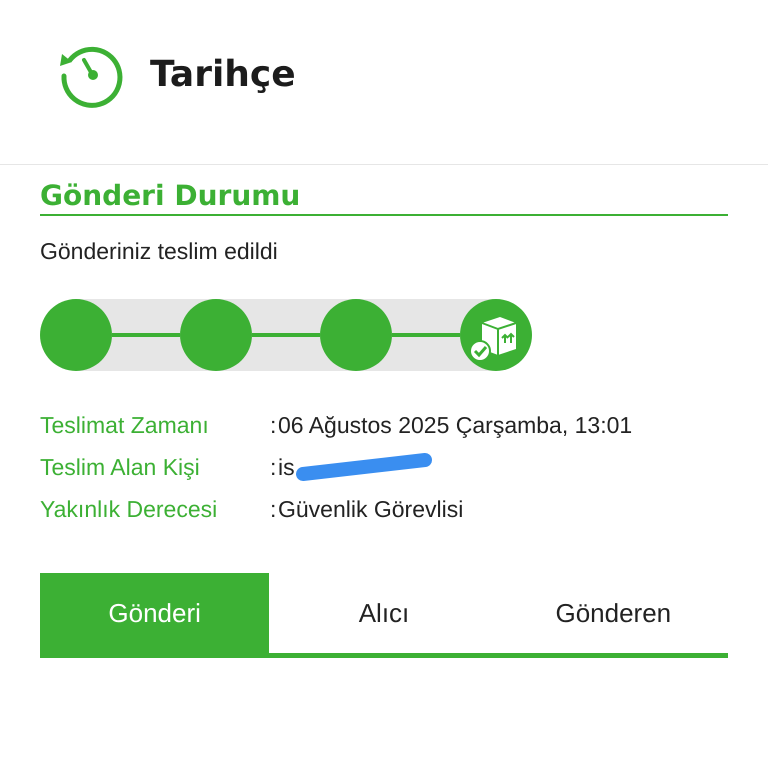 The image size is (768, 768). Describe the element at coordinates (371, 509) in the screenshot. I see `detail-value: Güvenlik Görevlisi` at that location.